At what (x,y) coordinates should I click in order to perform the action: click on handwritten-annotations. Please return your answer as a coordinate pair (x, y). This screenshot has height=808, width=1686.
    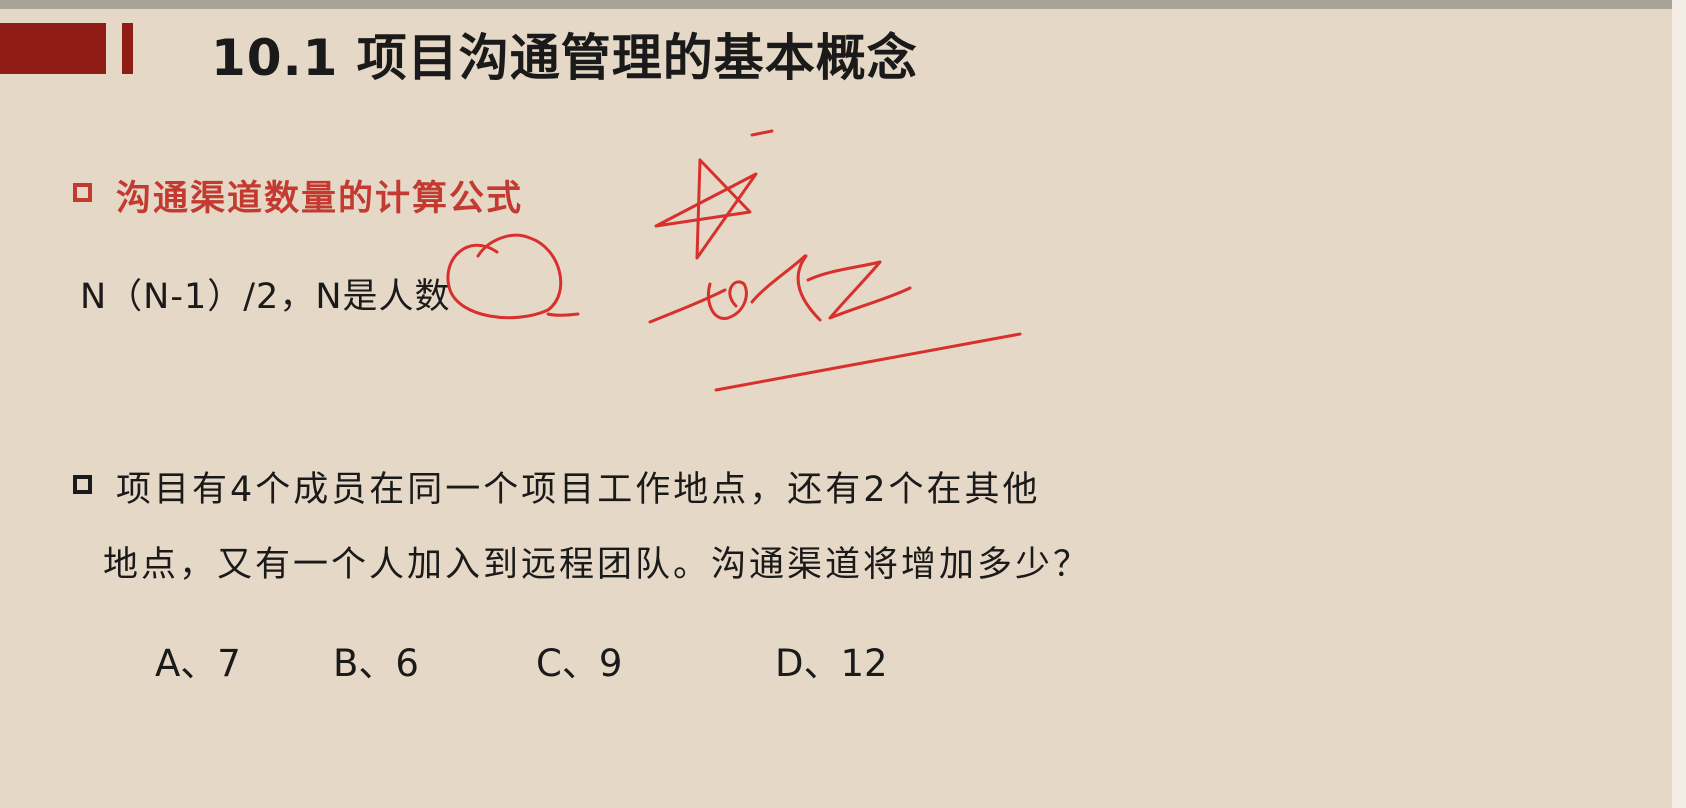
    Looking at the image, I should click on (734, 260).